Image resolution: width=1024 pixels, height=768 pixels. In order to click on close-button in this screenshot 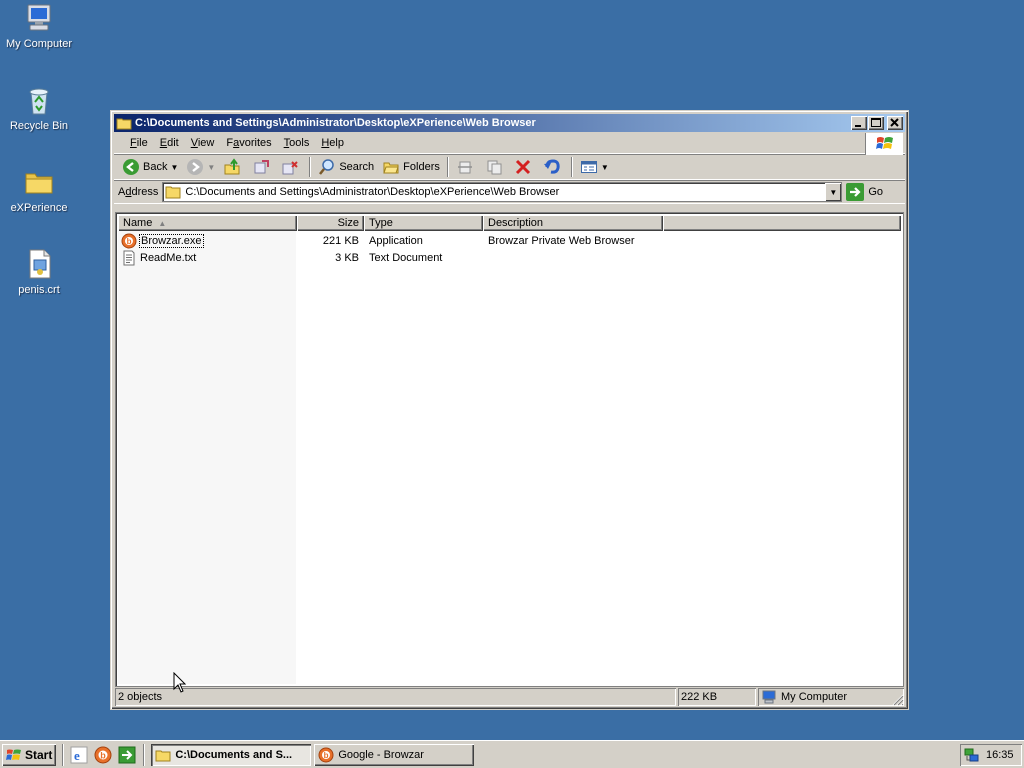, I will do `click(895, 123)`.